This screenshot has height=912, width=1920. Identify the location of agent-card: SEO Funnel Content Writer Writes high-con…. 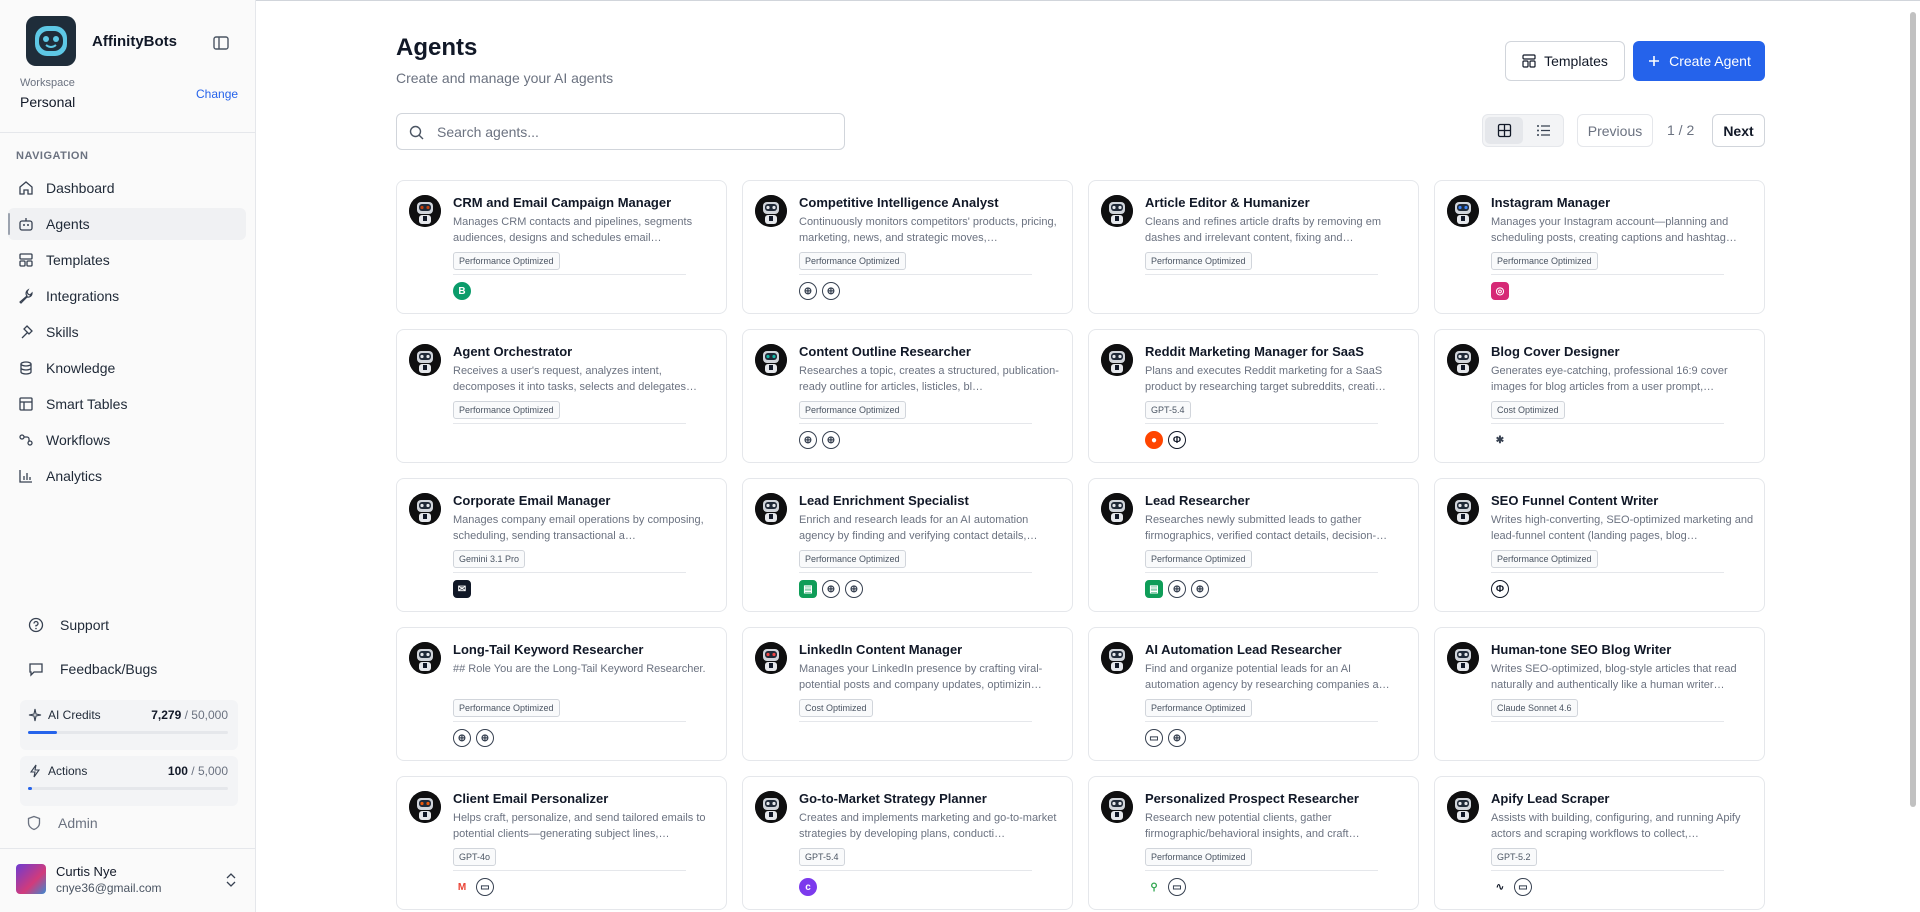
(1599, 545).